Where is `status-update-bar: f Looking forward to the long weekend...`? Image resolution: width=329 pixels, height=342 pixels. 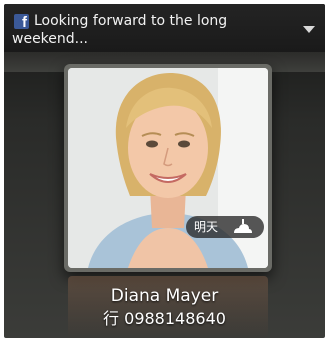 status-update-bar: f Looking forward to the long weekend... is located at coordinates (164, 28).